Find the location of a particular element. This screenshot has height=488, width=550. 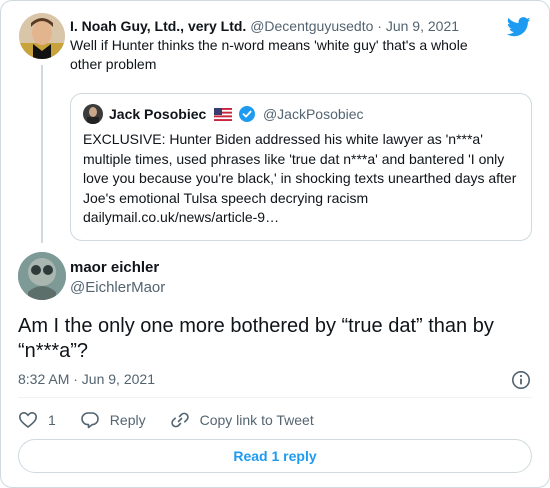

action-bar: 1 Reply Copy link to Tweet is located at coordinates (178, 420).